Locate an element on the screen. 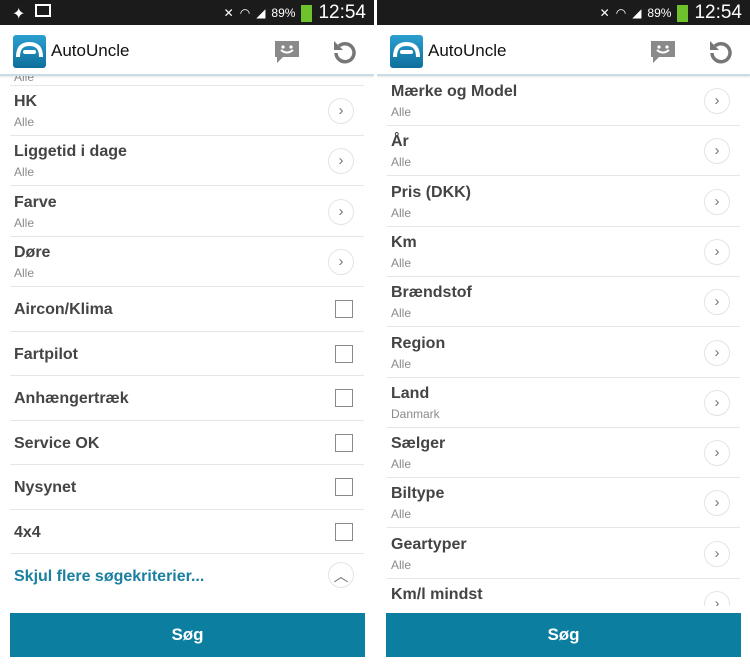 Image resolution: width=750 pixels, height=667 pixels. mute-icon: ✕ is located at coordinates (228, 13).